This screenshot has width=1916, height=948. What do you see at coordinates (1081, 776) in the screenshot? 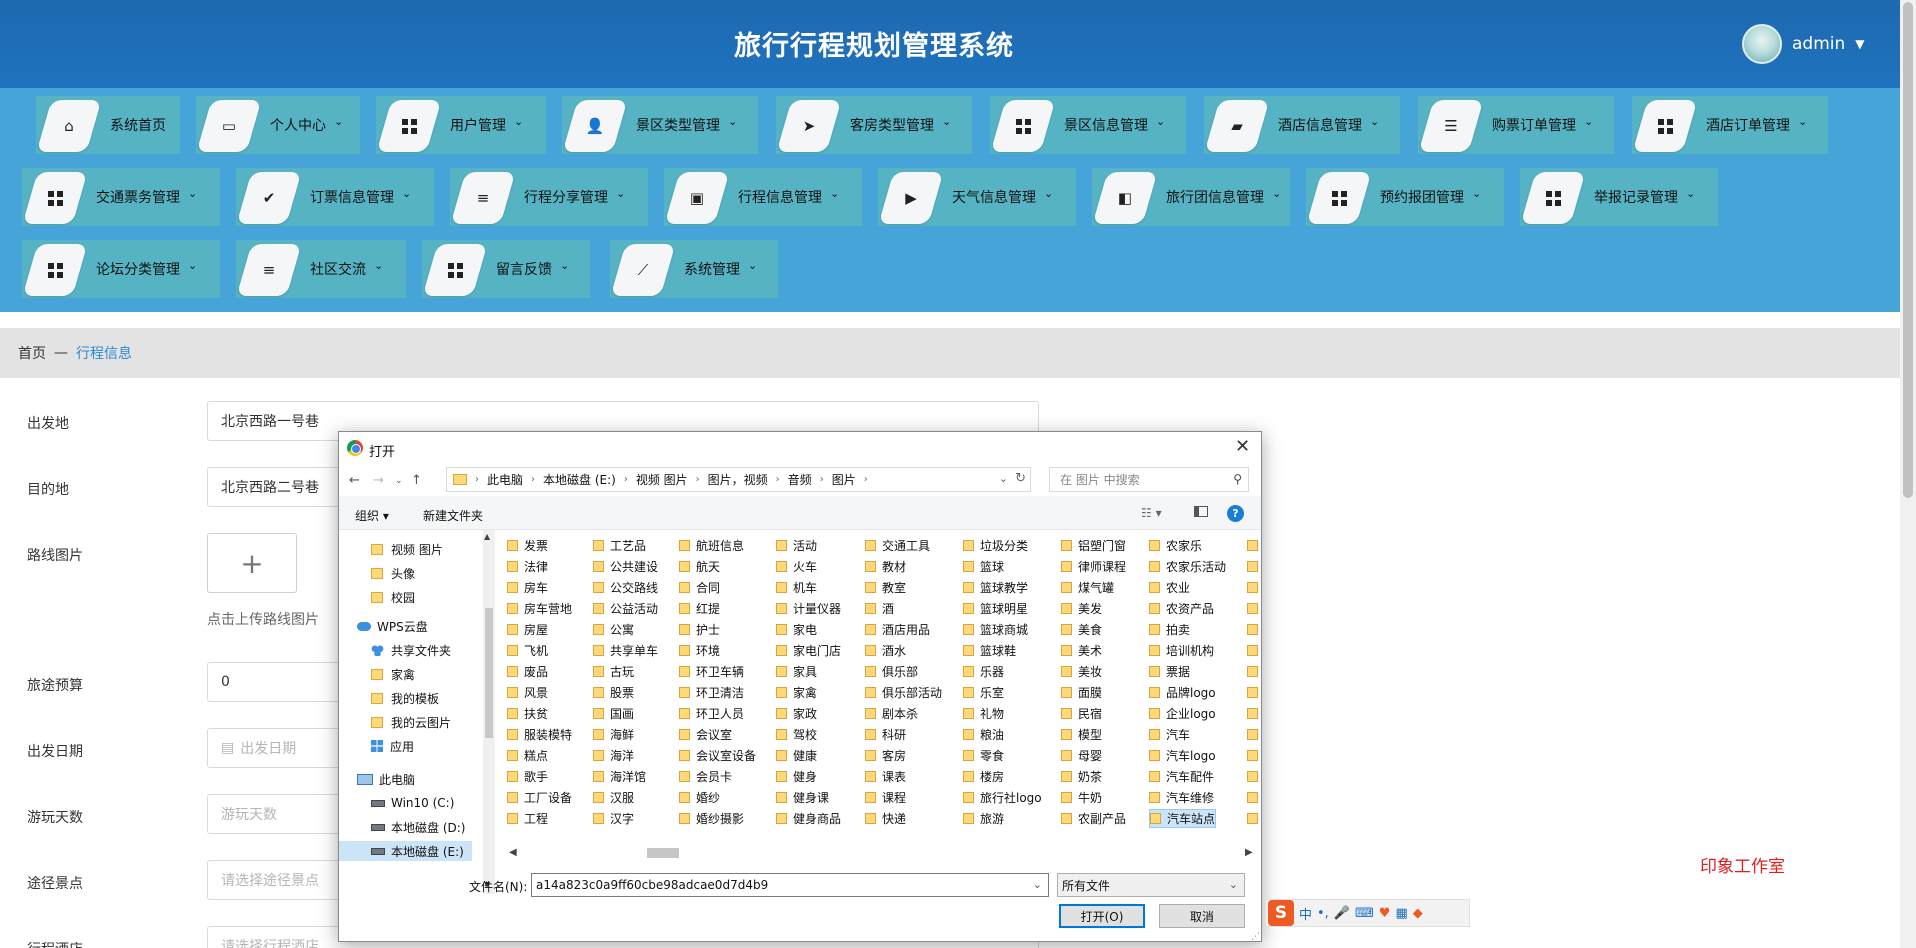
I see `folder-item: 奶茶` at bounding box center [1081, 776].